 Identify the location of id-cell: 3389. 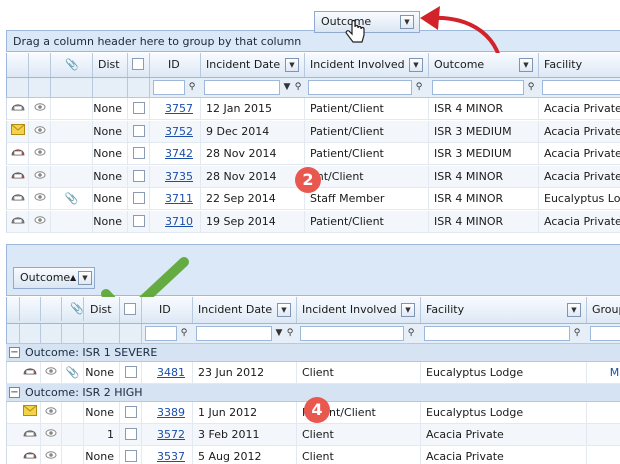
(167, 412).